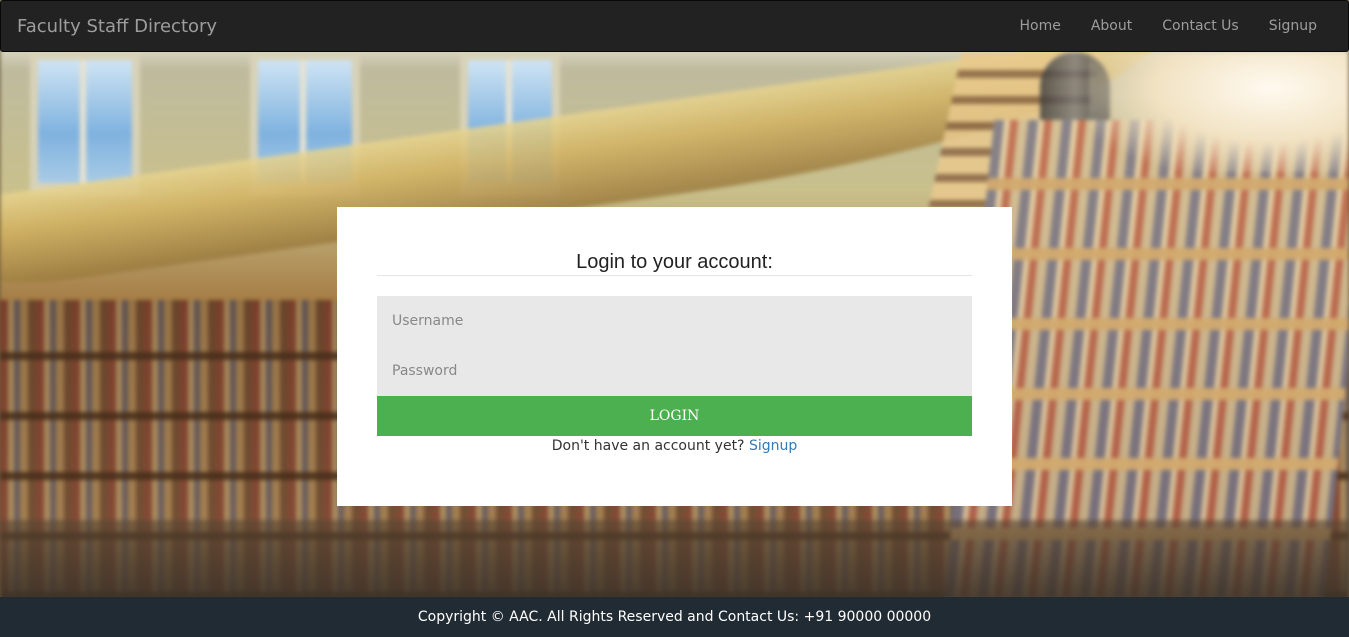 The width and height of the screenshot is (1349, 637). What do you see at coordinates (1293, 26) in the screenshot?
I see `nav-signup-link: Signup` at bounding box center [1293, 26].